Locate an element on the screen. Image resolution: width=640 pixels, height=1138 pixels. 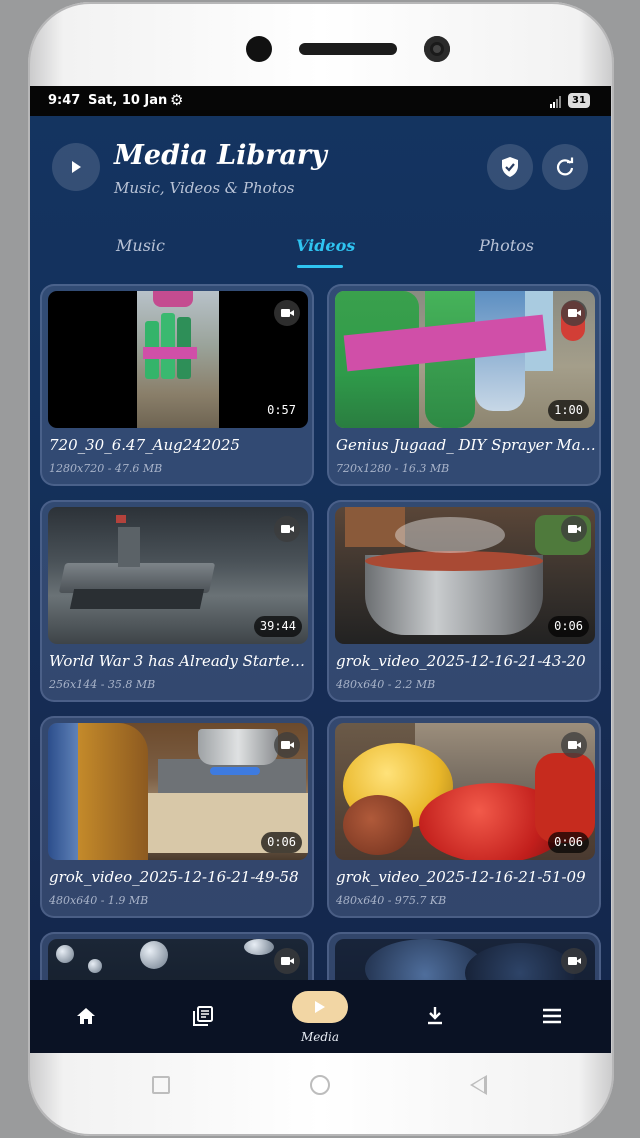
tab-music: Music is located at coordinates (140, 245).